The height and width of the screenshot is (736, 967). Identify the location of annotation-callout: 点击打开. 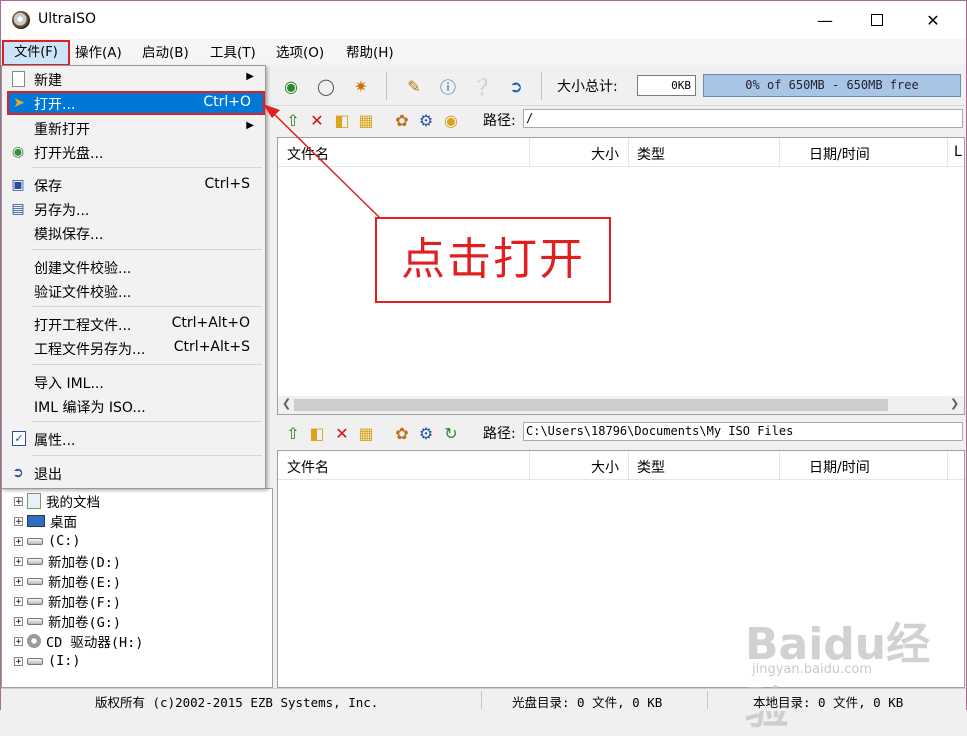
(493, 260).